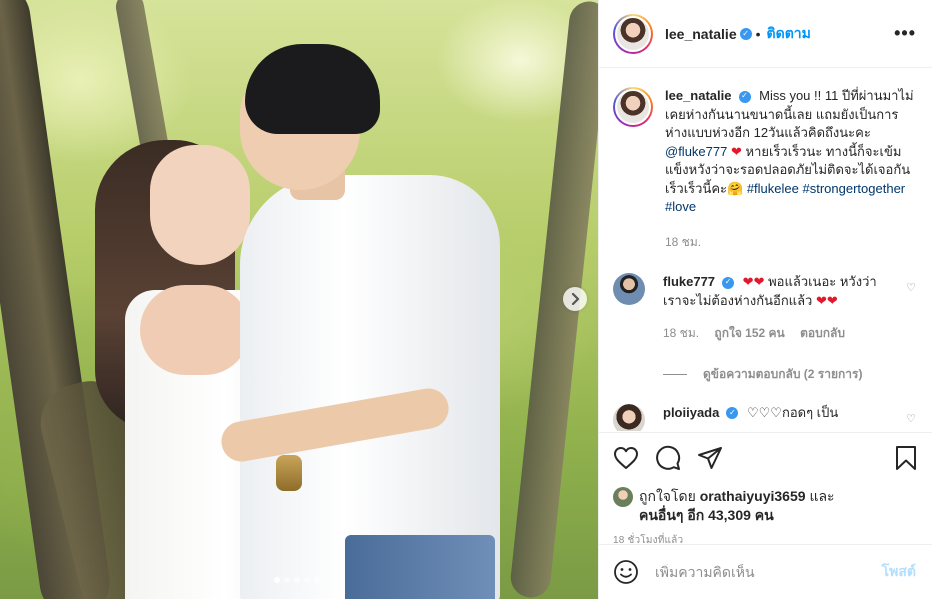  What do you see at coordinates (681, 333) in the screenshot?
I see `comment-timestamp: 18 ชม.` at bounding box center [681, 333].